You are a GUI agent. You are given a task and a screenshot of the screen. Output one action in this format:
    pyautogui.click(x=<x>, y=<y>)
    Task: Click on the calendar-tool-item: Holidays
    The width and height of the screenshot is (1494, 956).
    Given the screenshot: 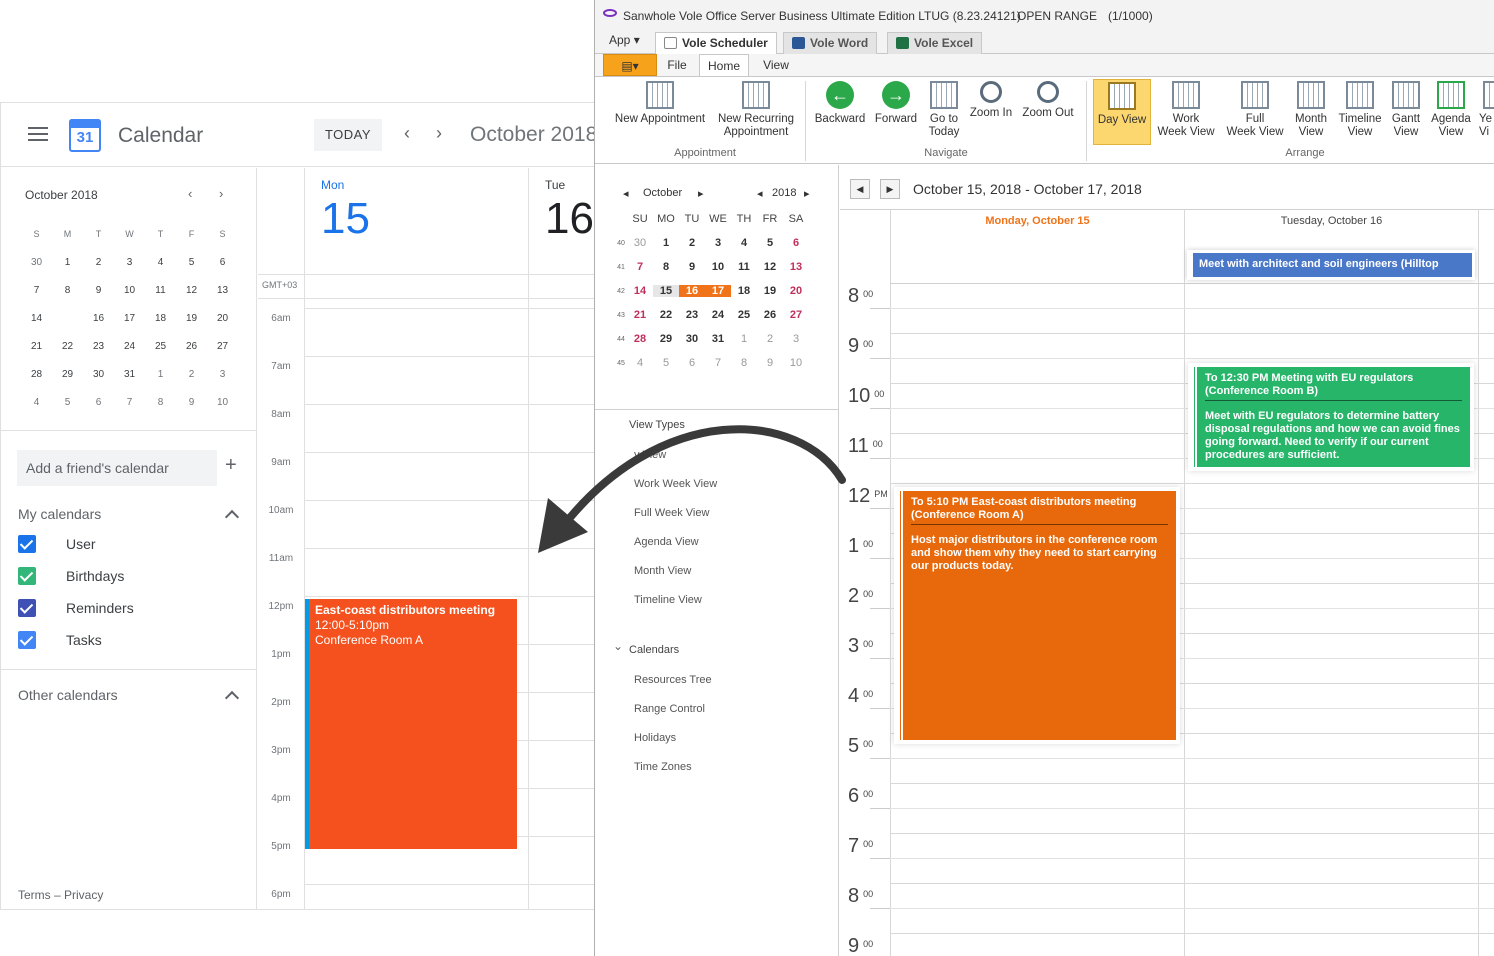 What is the action you would take?
    pyautogui.click(x=655, y=738)
    